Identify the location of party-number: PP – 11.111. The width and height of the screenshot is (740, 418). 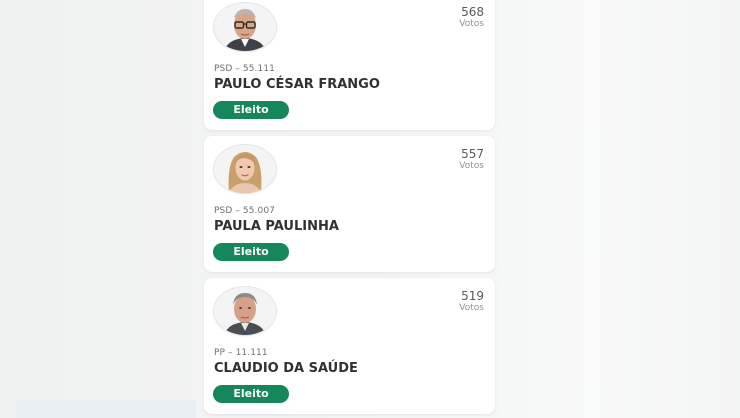
(241, 353).